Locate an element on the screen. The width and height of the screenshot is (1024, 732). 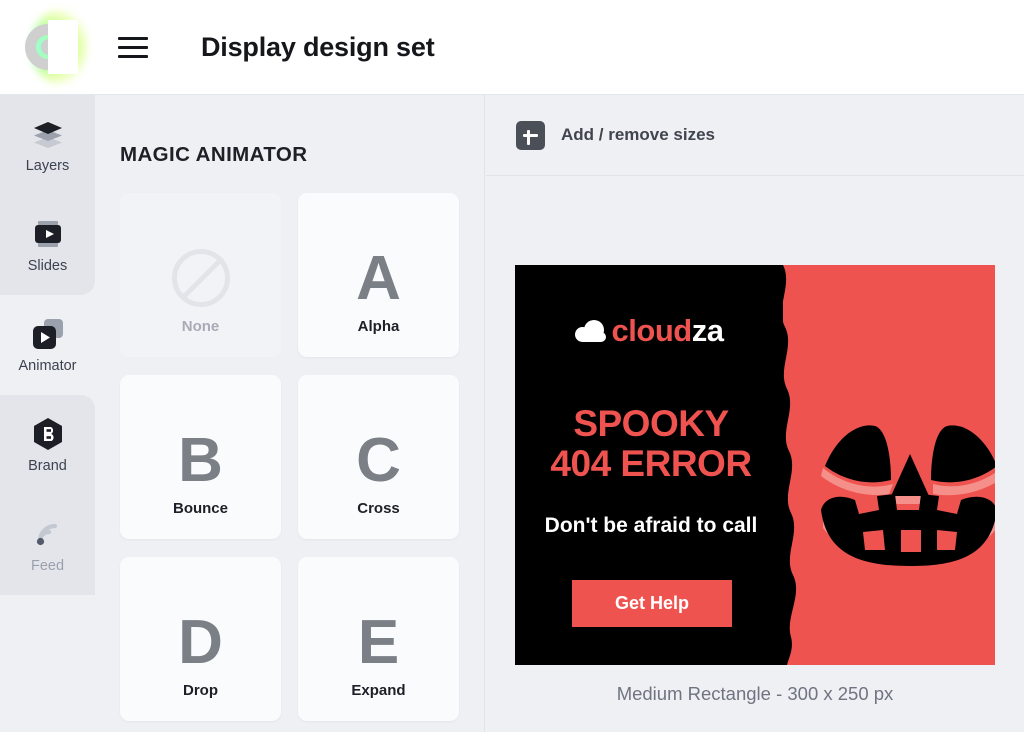
animation-card-none: None is located at coordinates (200, 275).